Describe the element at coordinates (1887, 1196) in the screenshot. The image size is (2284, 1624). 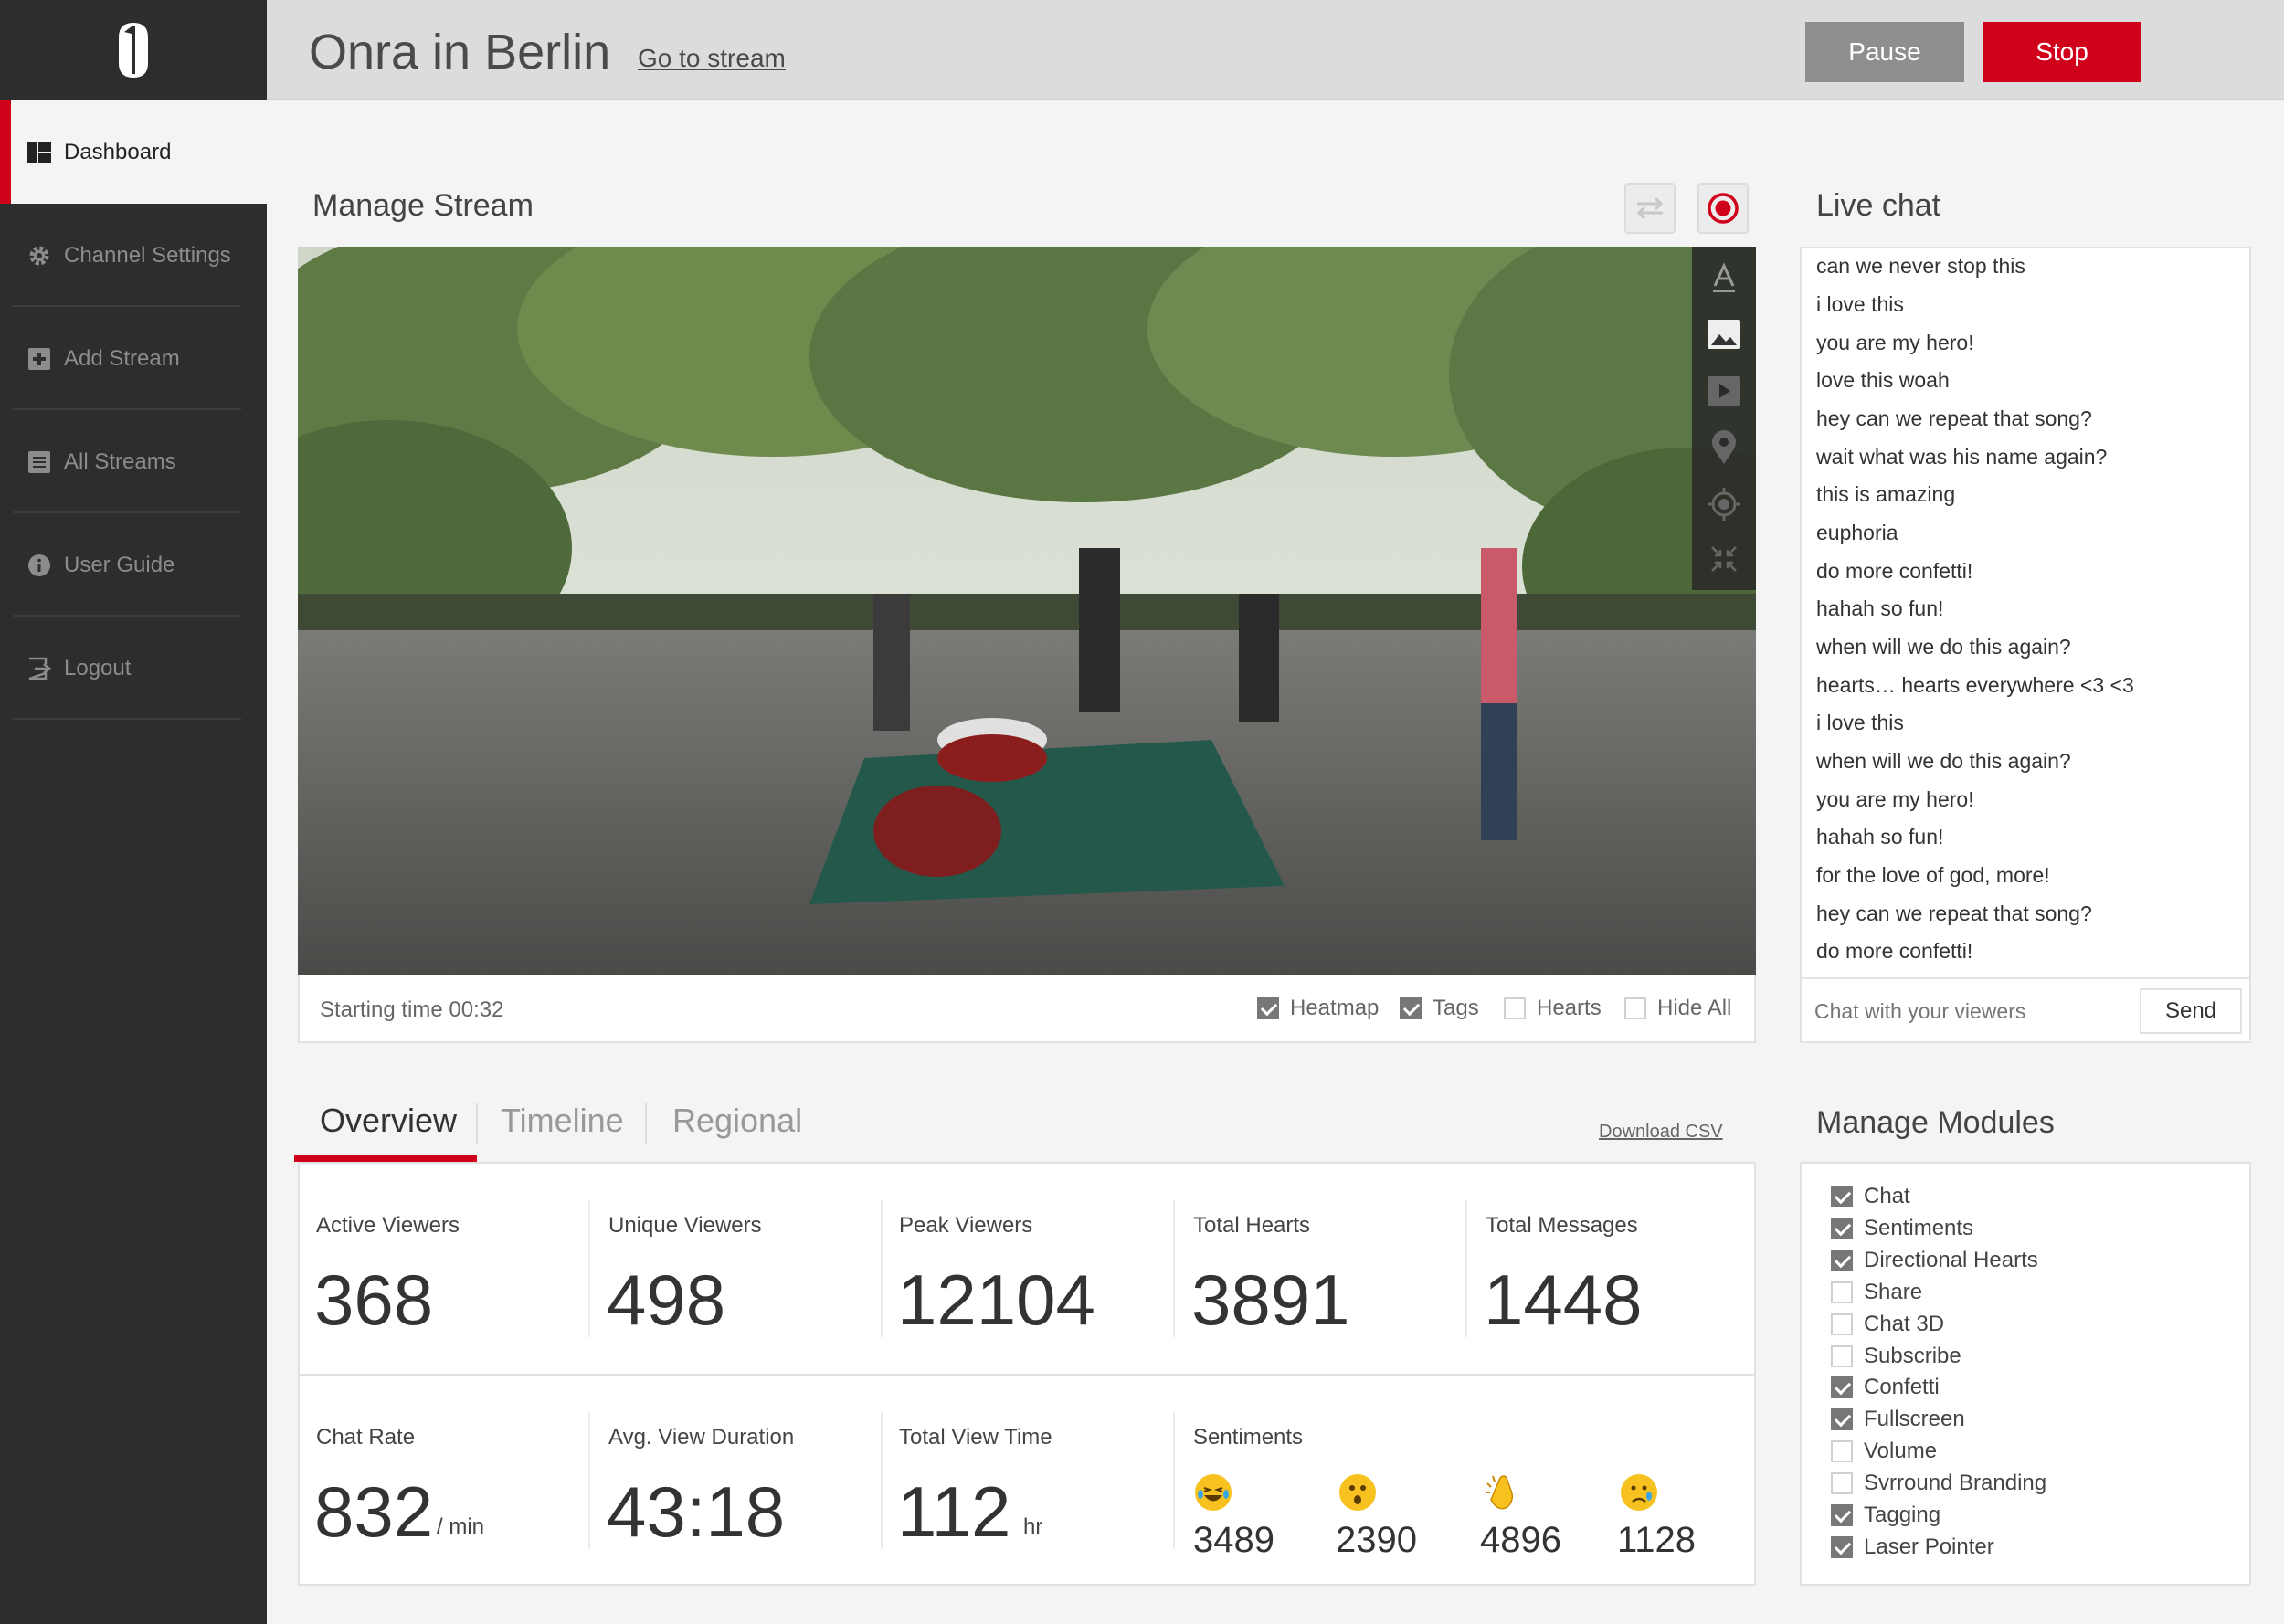
I see `module-label: Chat` at that location.